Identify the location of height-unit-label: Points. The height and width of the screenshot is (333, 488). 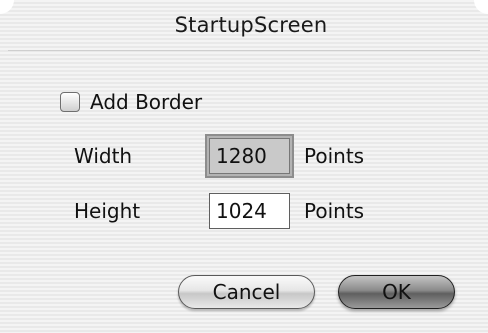
(334, 211).